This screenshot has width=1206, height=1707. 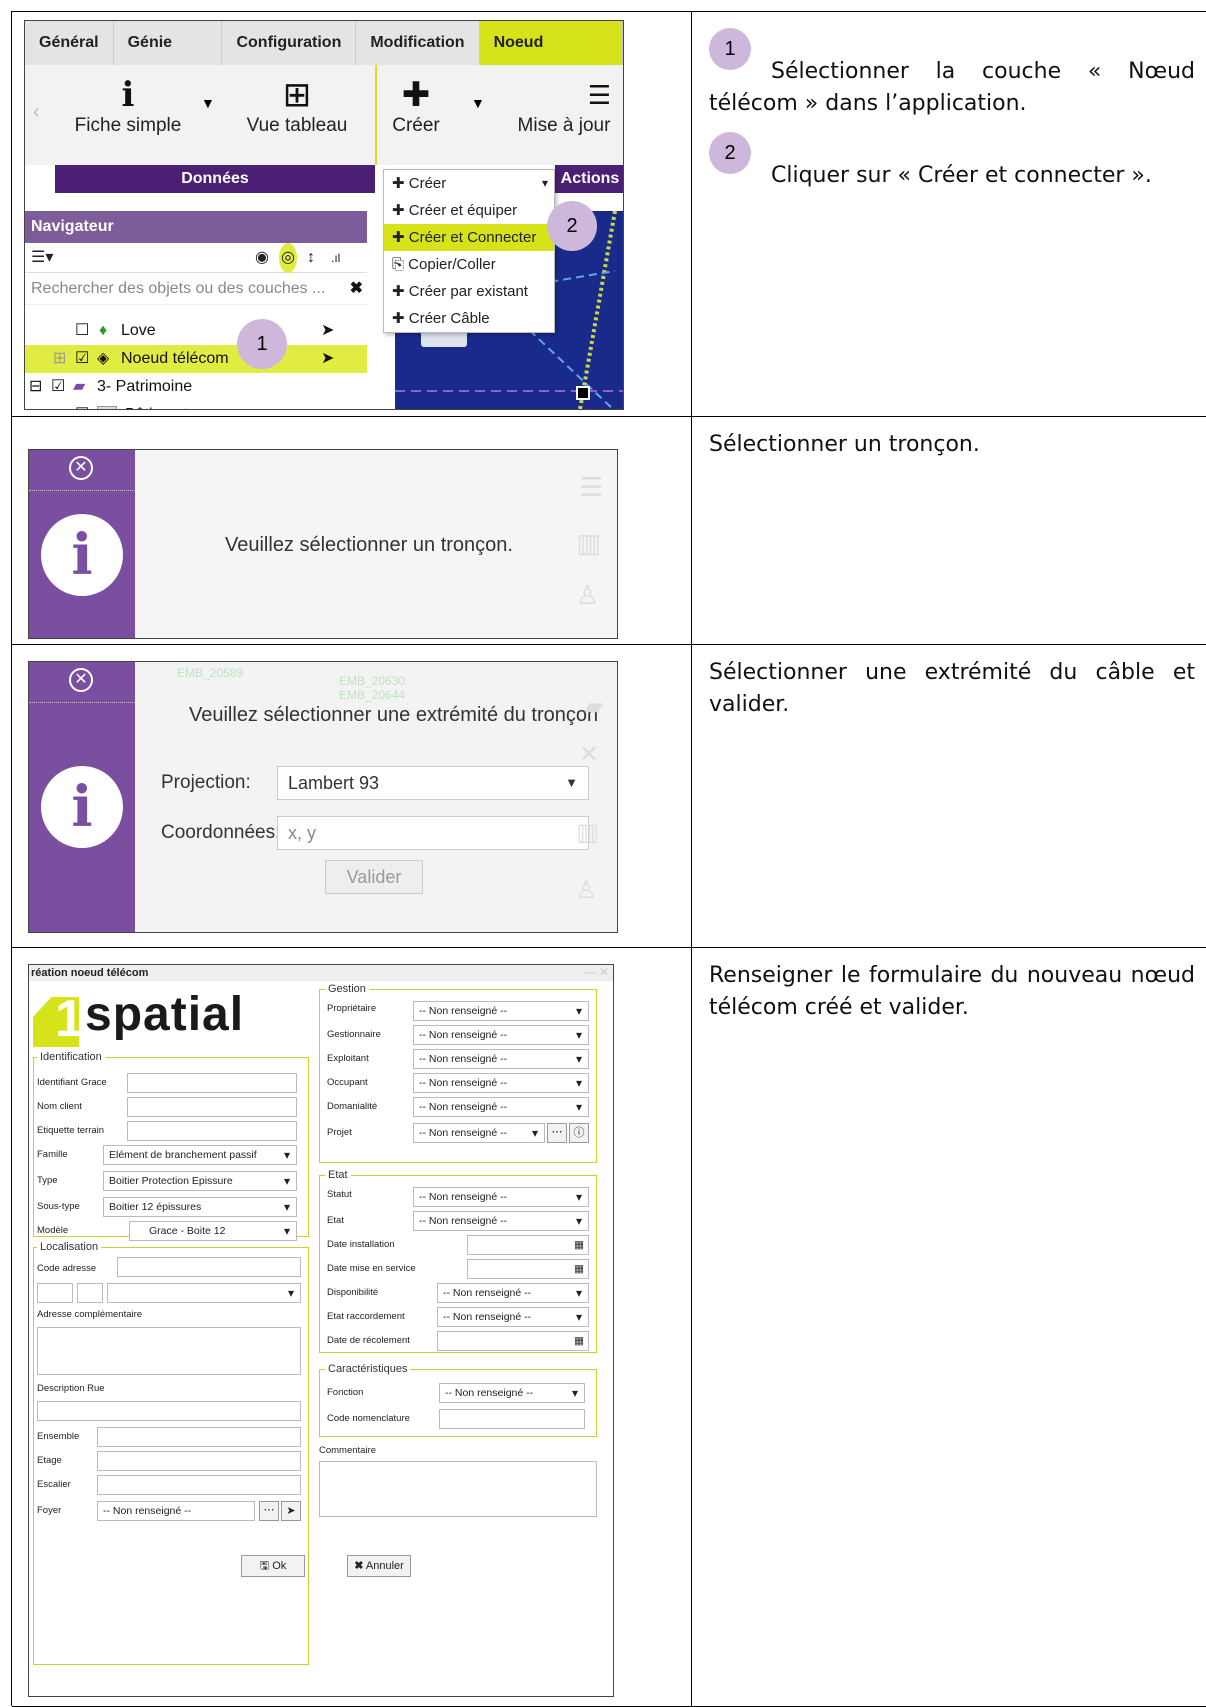 I want to click on close-icon: ✕, so click(x=604, y=972).